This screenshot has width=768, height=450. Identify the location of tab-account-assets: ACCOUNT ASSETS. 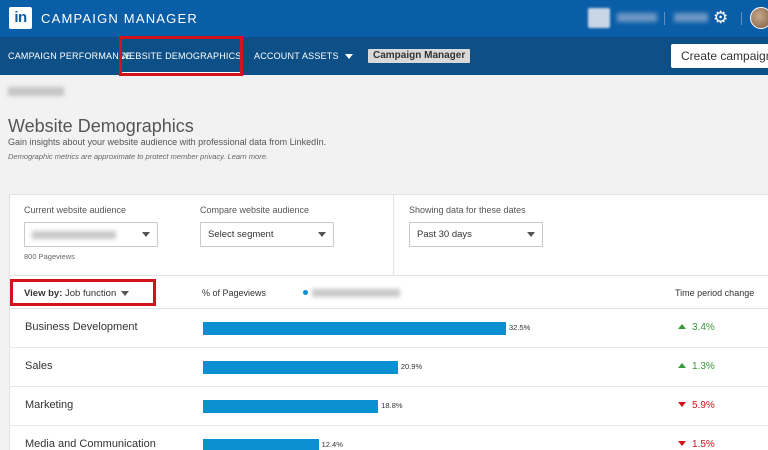
(303, 56).